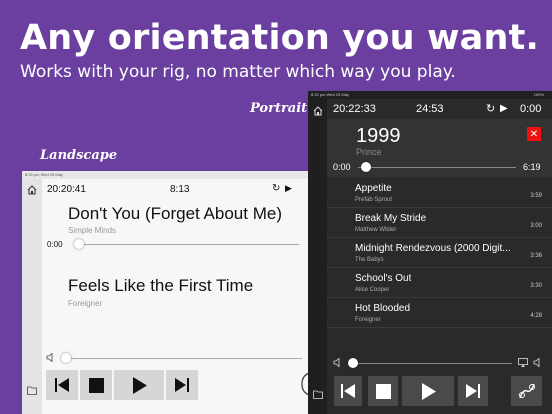 The height and width of the screenshot is (414, 552). I want to click on queue-item-title: Hot Blooded, so click(383, 308).